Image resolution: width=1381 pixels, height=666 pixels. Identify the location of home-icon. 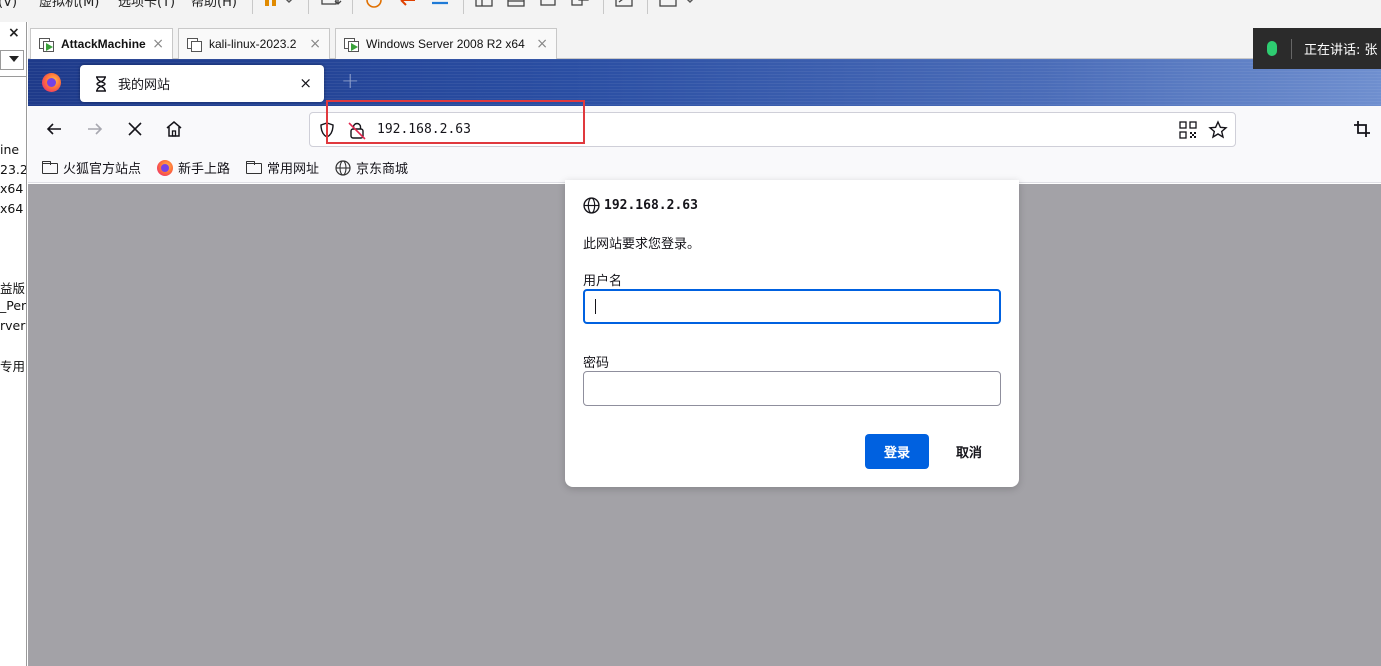
(174, 129).